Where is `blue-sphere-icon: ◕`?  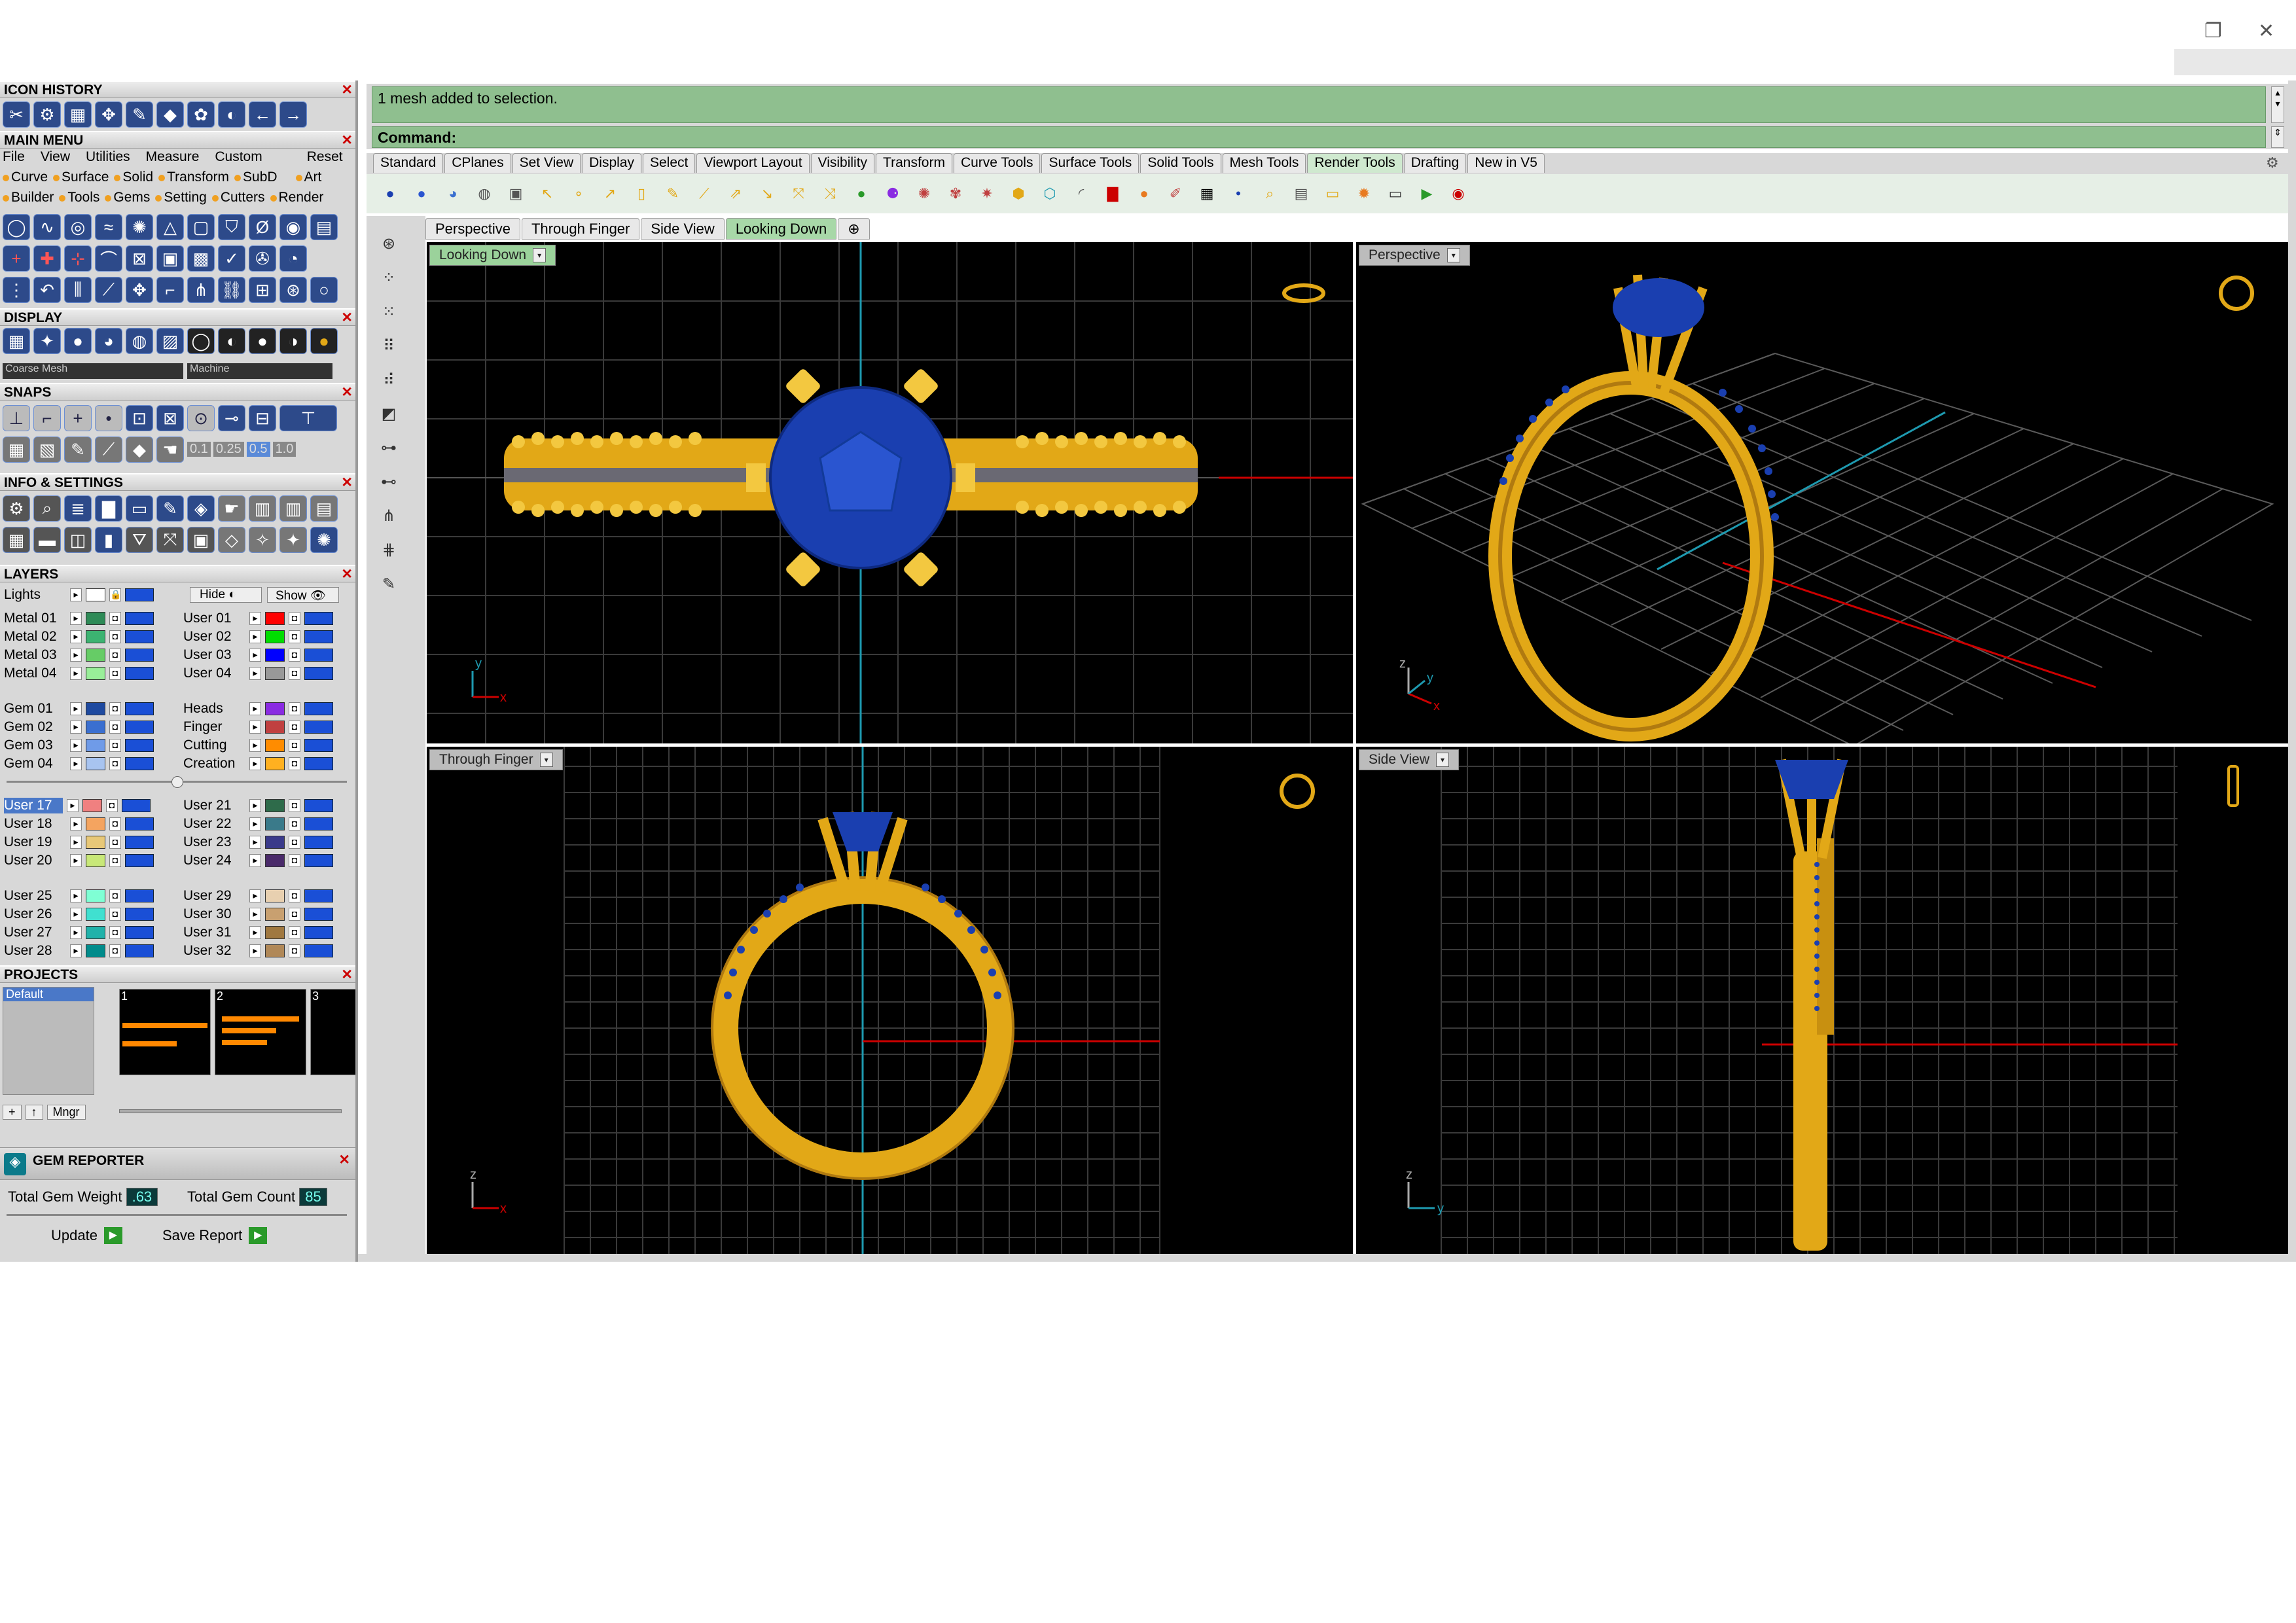 blue-sphere-icon: ◕ is located at coordinates (453, 194).